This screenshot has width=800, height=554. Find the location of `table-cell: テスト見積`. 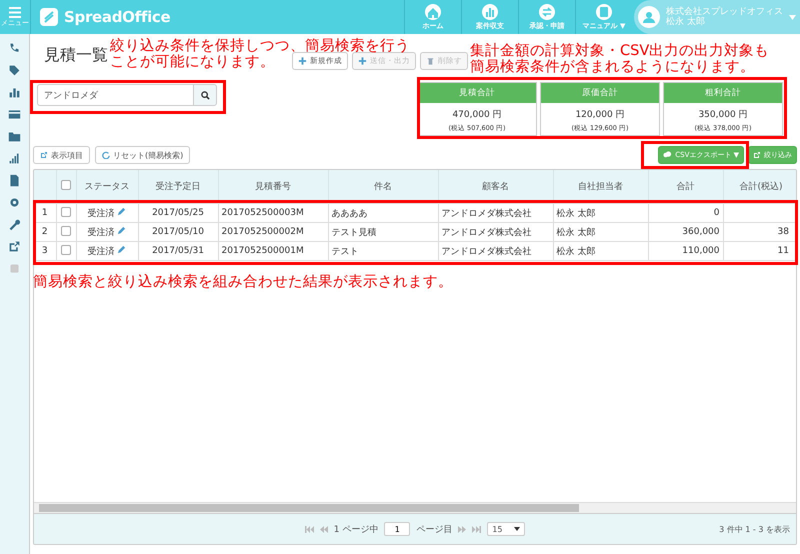

table-cell: テスト見積 is located at coordinates (383, 232).